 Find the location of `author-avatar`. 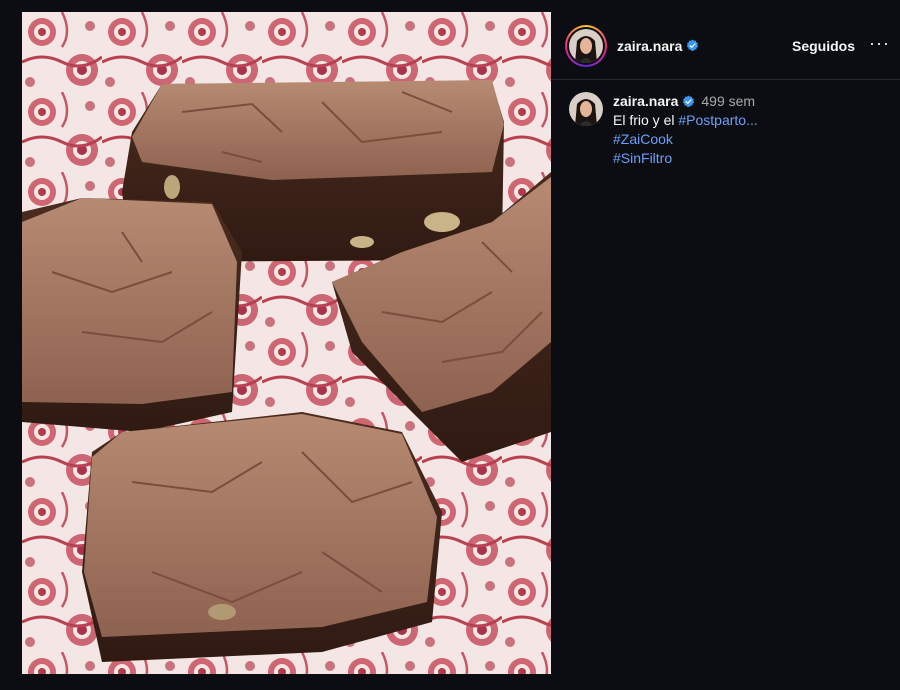

author-avatar is located at coordinates (586, 45).